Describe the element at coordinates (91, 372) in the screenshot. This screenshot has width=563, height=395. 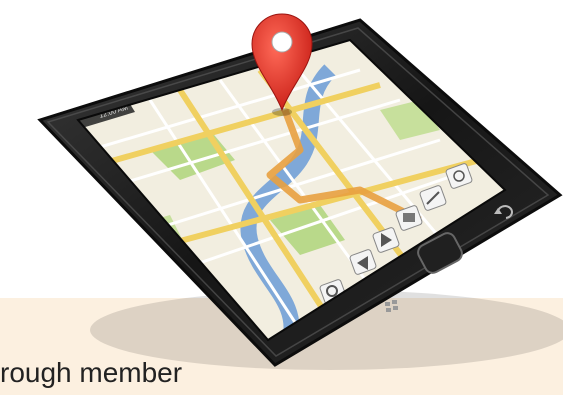
I see `caption-text: rough member` at that location.